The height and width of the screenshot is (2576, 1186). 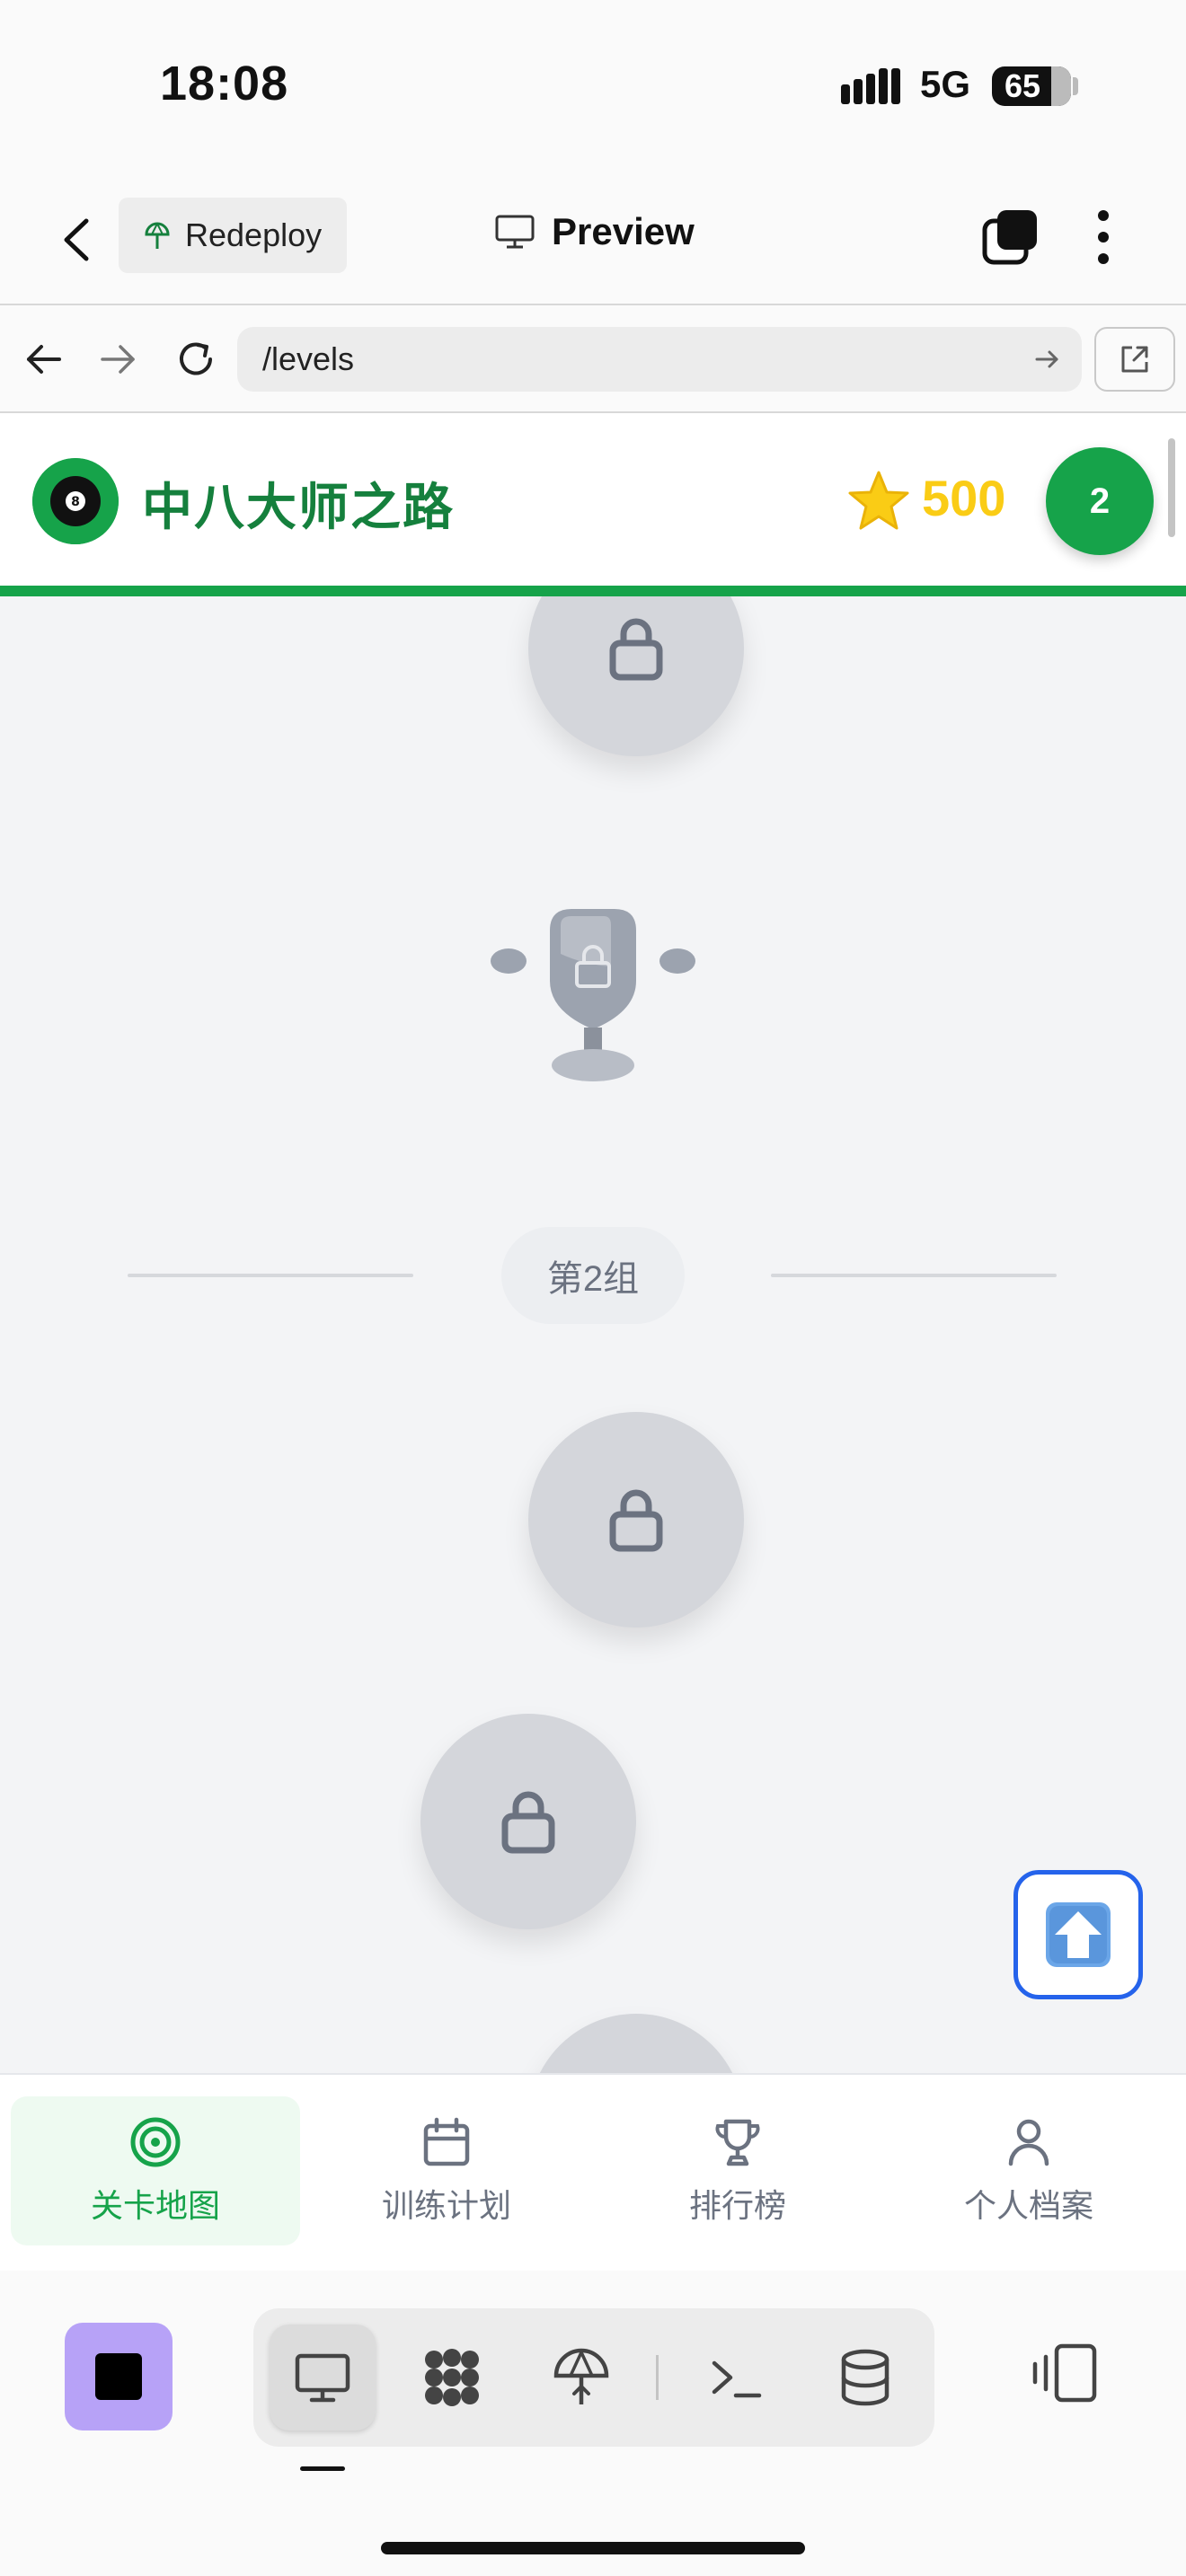 I want to click on panel-layout-icon, so click(x=1066, y=2373).